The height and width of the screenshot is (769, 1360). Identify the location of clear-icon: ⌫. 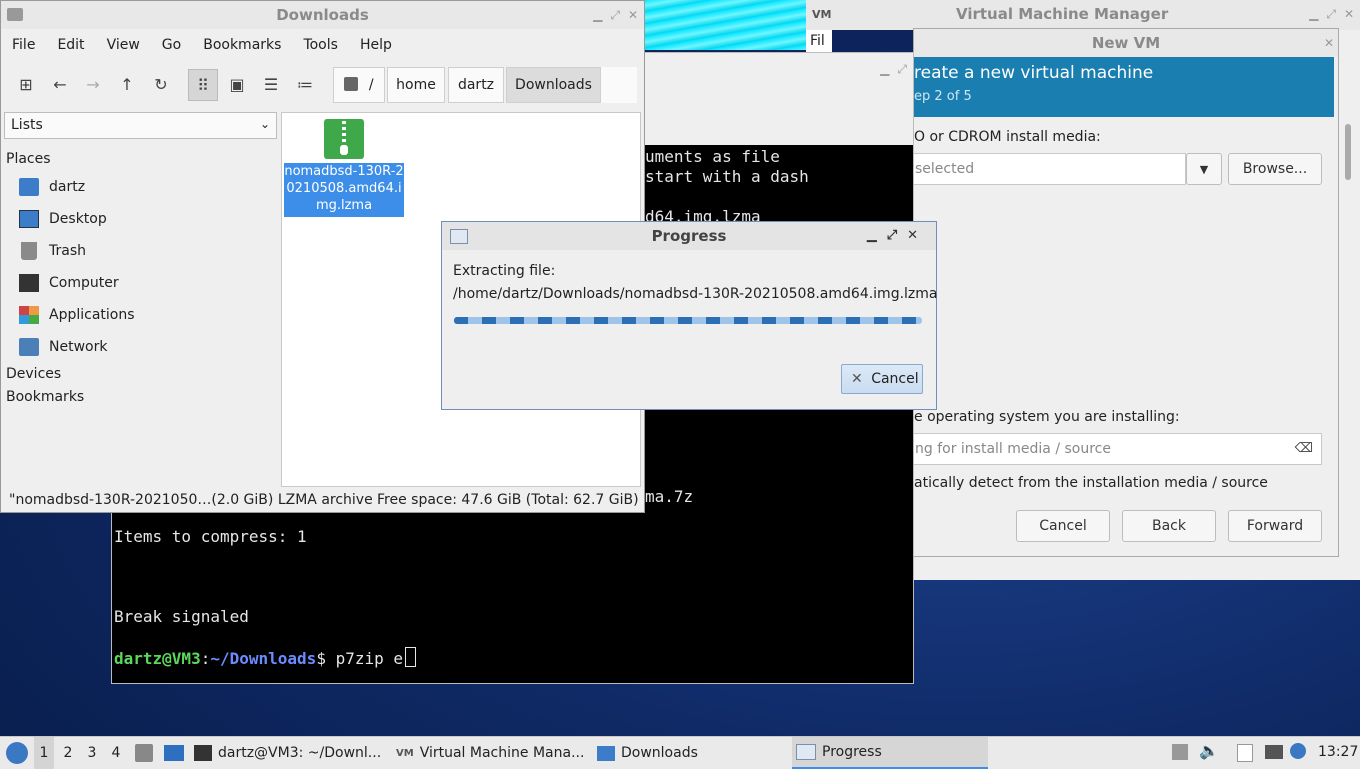
(1304, 449).